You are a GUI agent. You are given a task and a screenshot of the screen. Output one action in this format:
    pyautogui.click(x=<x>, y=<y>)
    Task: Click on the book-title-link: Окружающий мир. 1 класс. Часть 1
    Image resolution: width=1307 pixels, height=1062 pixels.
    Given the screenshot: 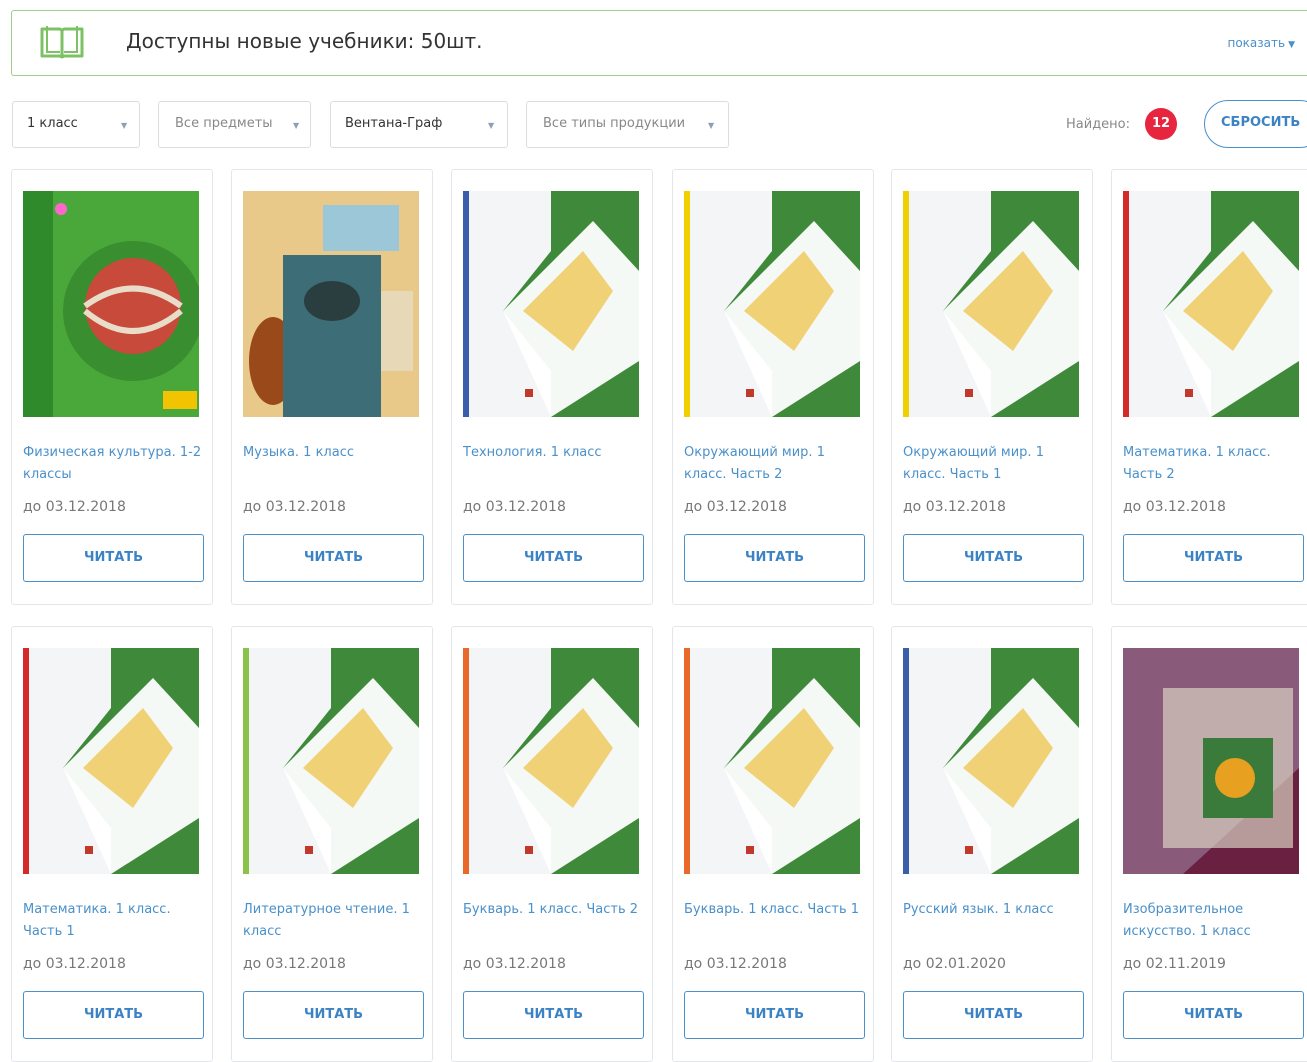 What is the action you would take?
    pyautogui.click(x=993, y=464)
    